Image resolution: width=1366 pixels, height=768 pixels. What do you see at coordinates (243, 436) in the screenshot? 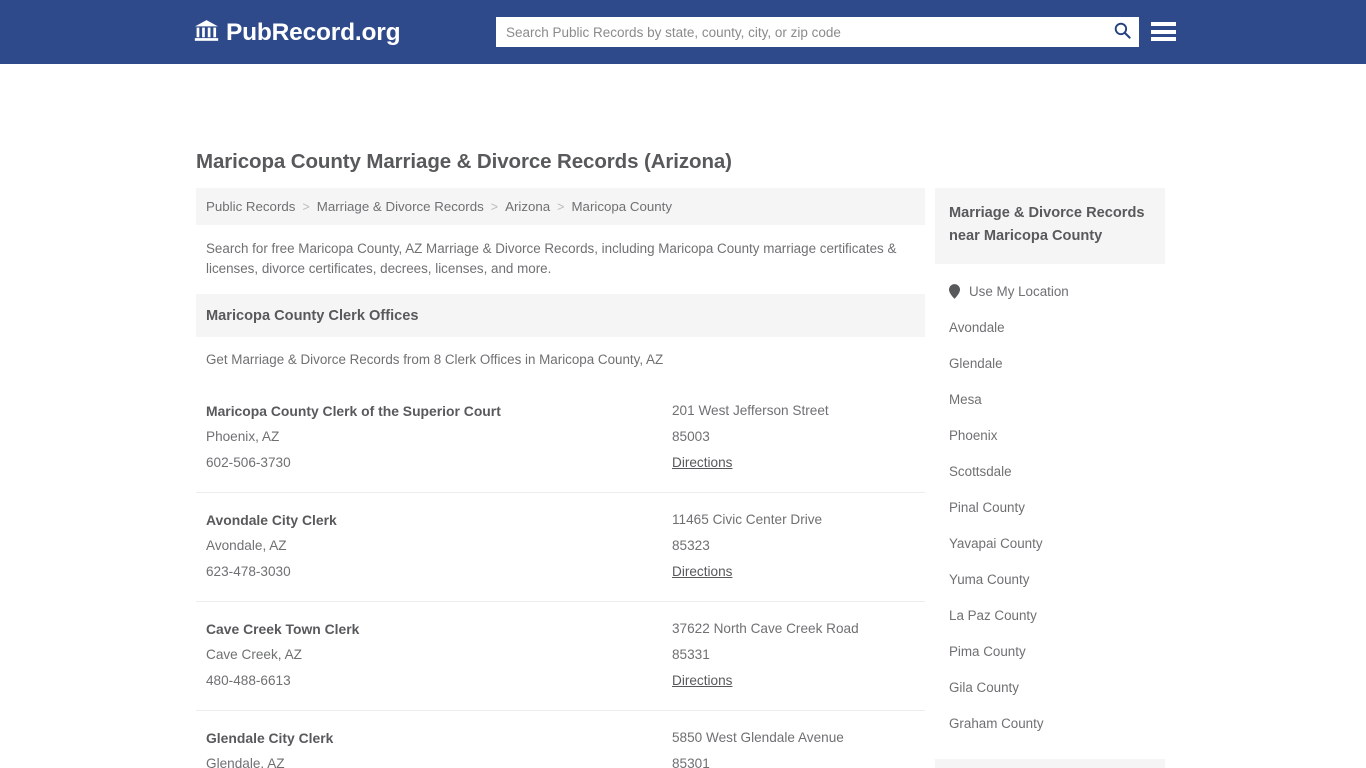
I see `office-city-state: Phoenix, AZ` at bounding box center [243, 436].